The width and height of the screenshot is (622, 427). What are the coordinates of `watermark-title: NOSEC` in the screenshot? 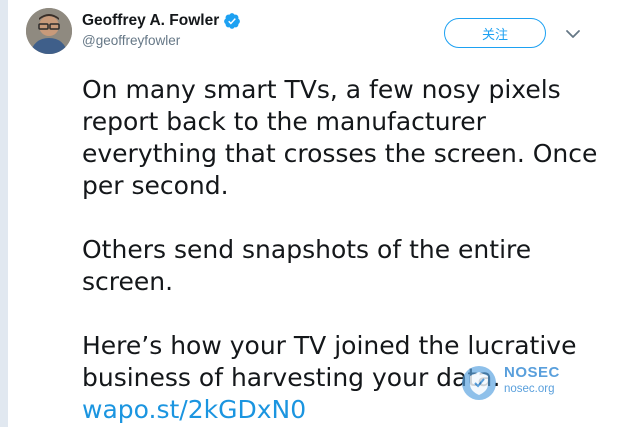 It's located at (532, 372).